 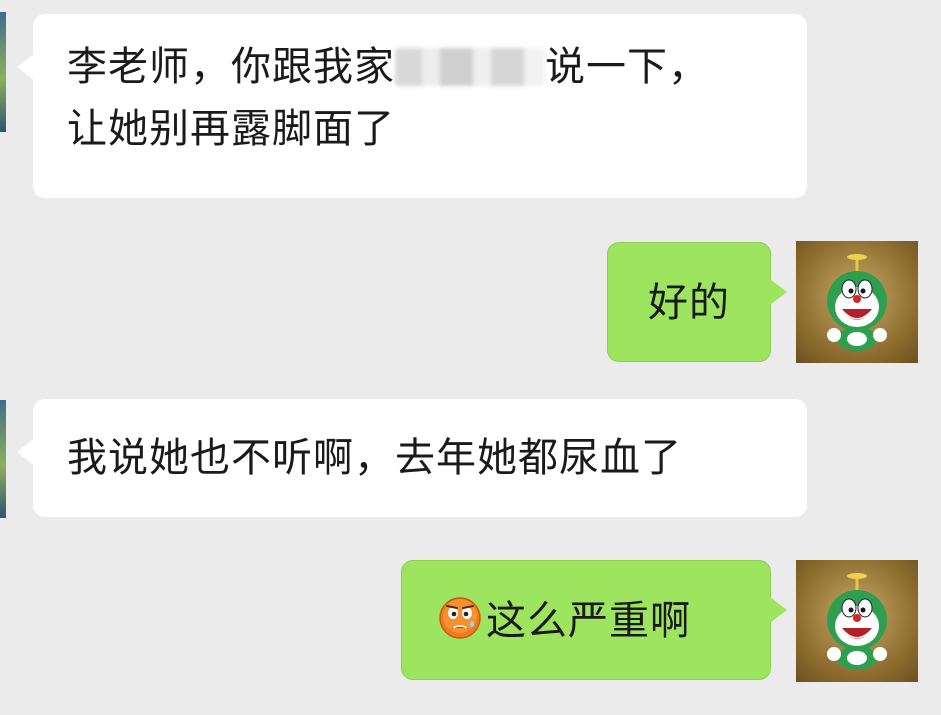 I want to click on message-bubble-outgoing: 这么严重啊, so click(x=594, y=620).